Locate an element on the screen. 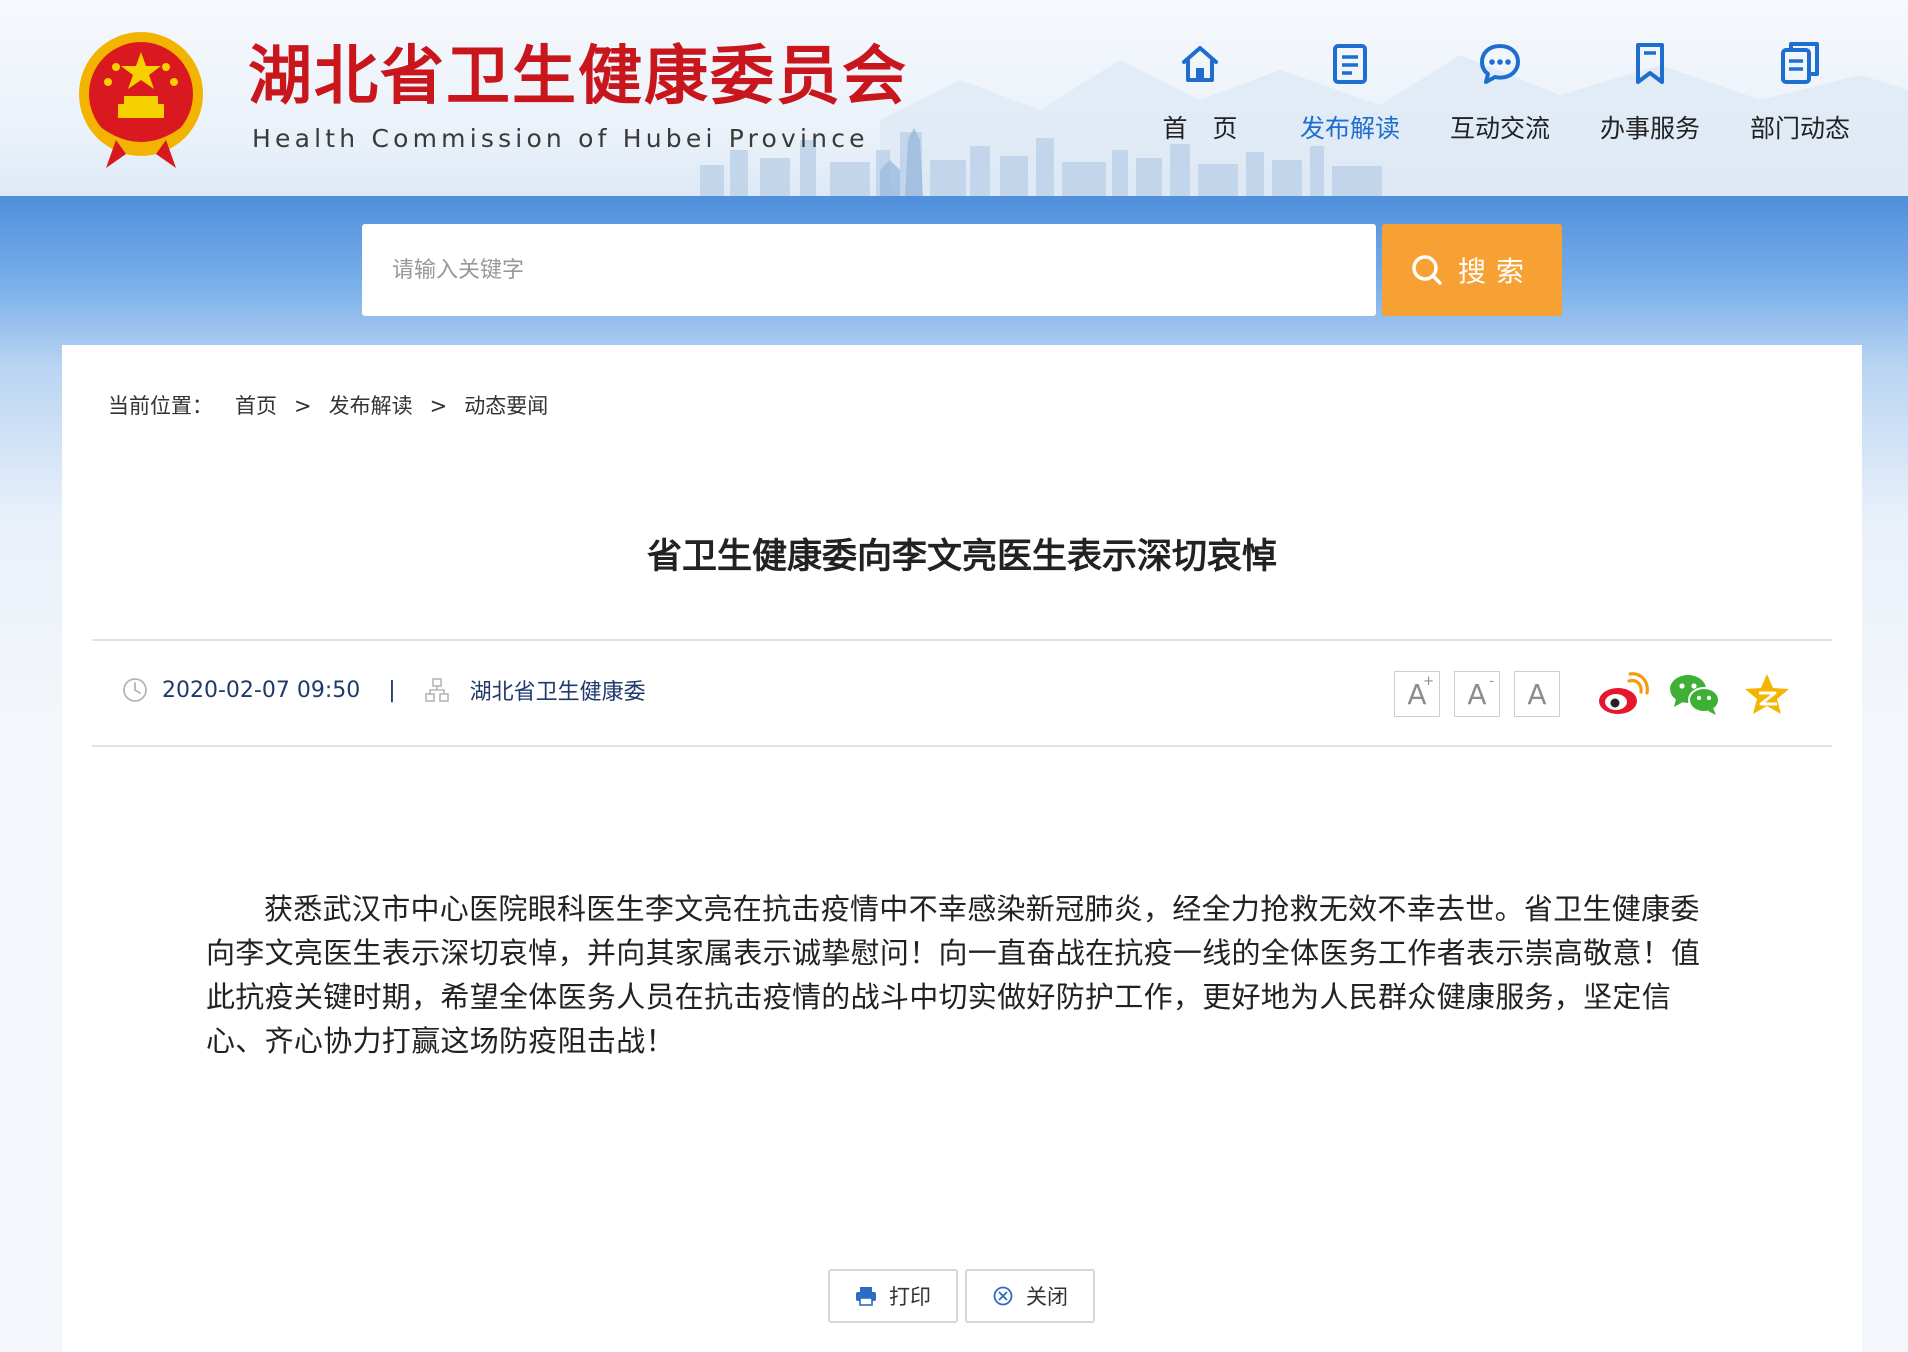  article-actions: 打印 关闭 is located at coordinates (965, 1296).